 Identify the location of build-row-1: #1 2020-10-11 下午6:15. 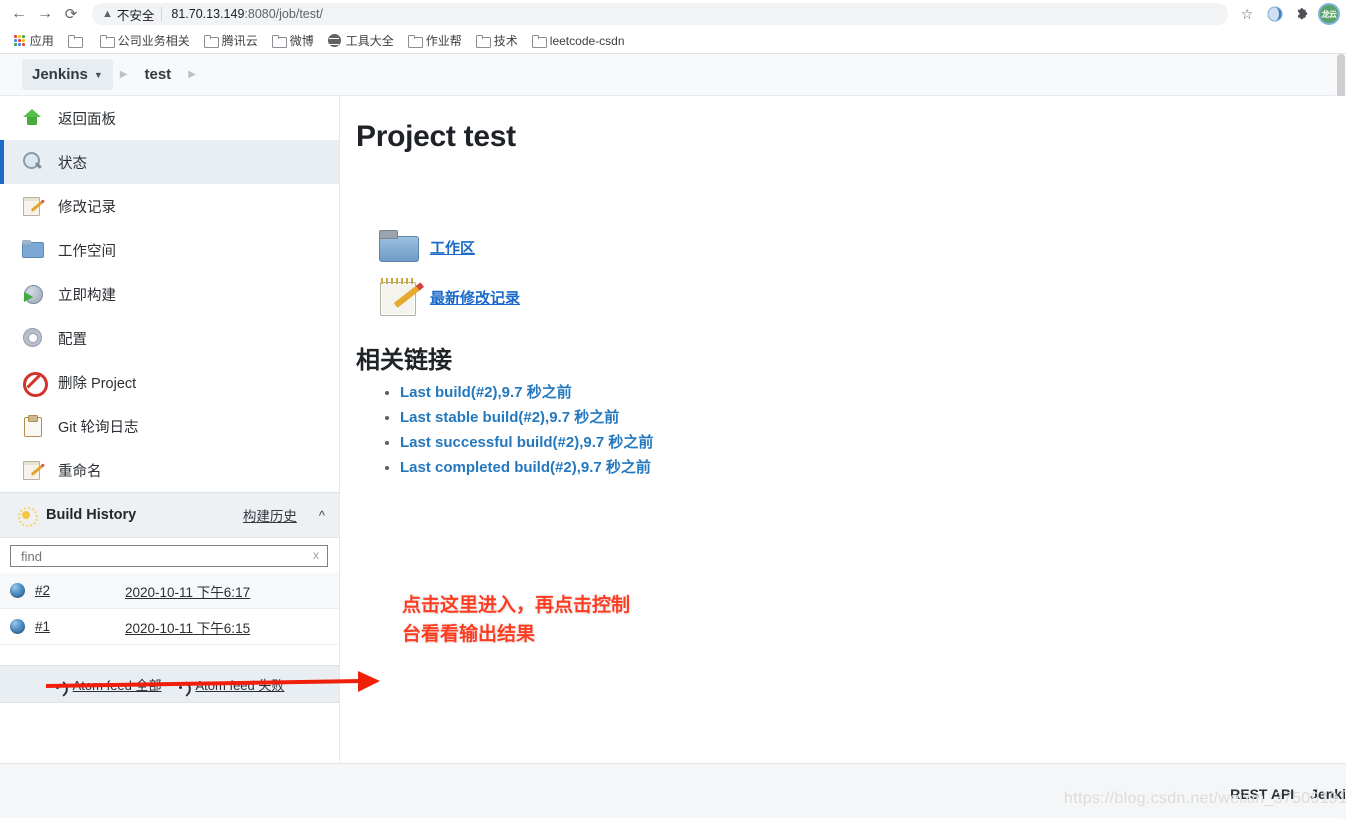
(169, 627).